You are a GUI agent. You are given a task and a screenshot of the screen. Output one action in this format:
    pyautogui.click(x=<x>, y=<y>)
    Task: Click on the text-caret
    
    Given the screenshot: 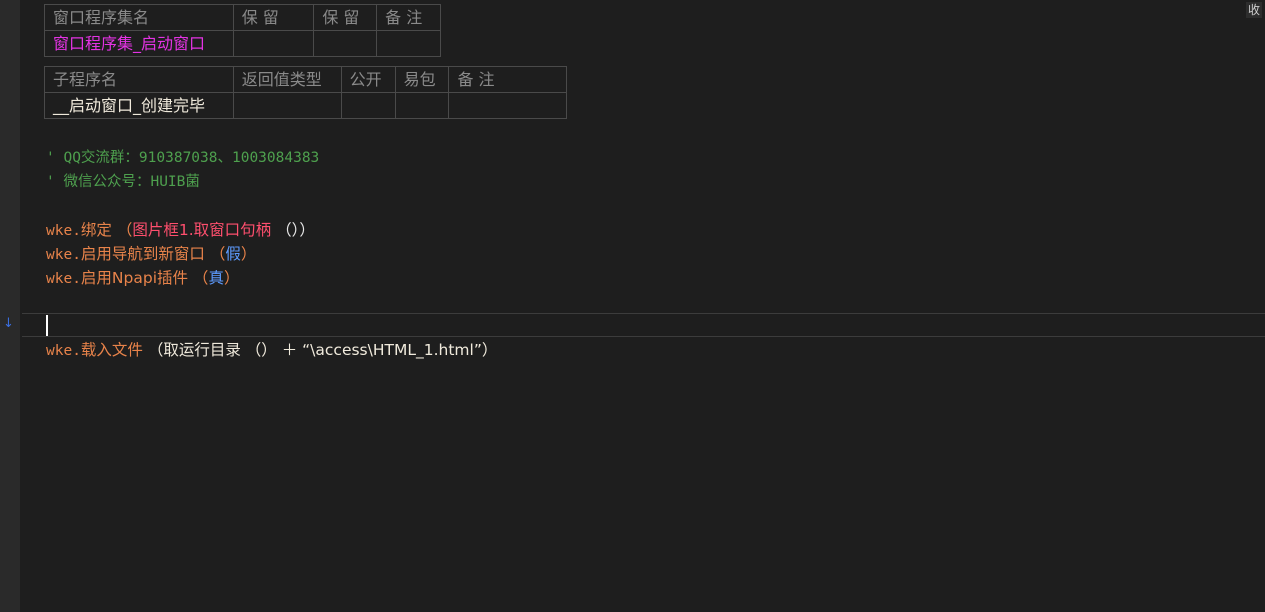 What is the action you would take?
    pyautogui.click(x=47, y=325)
    